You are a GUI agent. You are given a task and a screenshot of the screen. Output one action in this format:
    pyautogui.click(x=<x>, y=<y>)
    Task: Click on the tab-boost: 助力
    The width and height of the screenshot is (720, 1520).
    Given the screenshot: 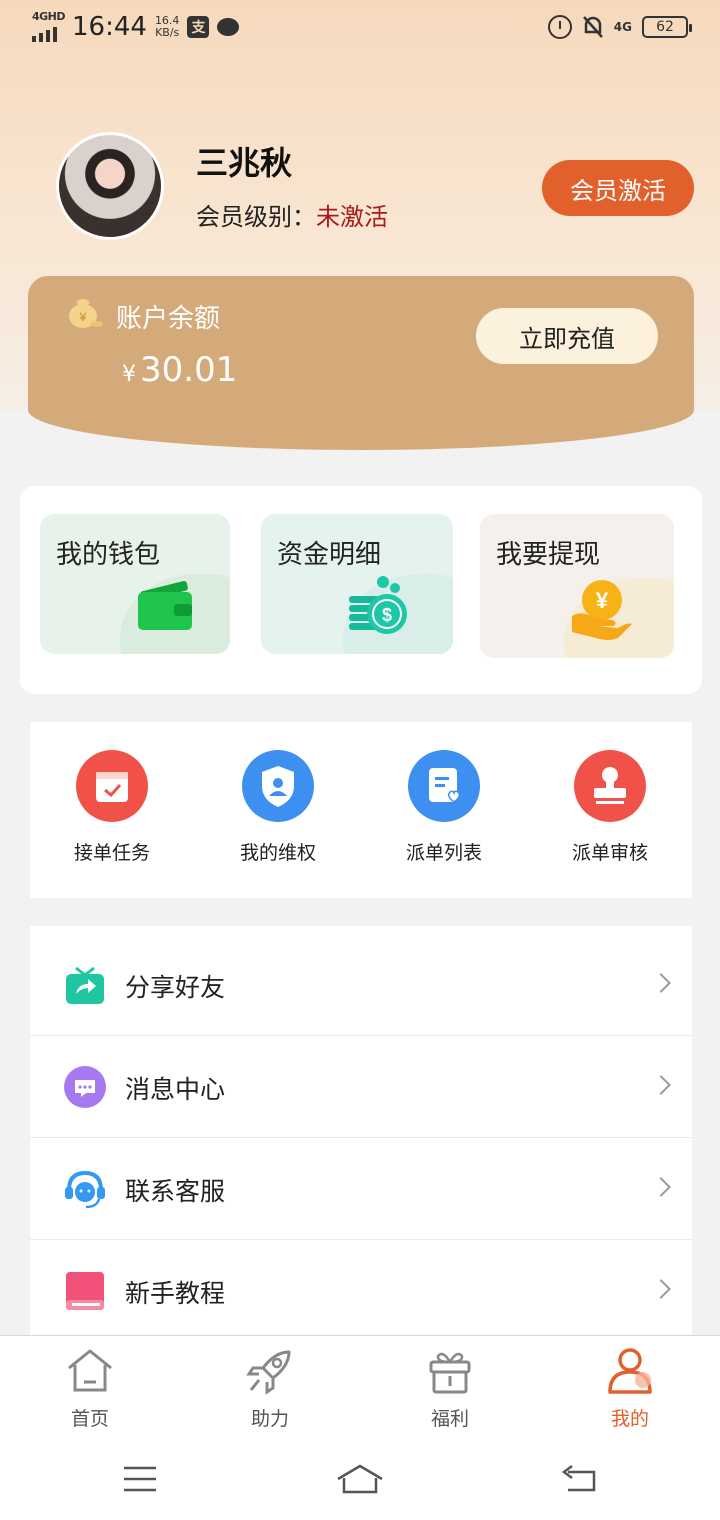 What is the action you would take?
    pyautogui.click(x=270, y=1388)
    